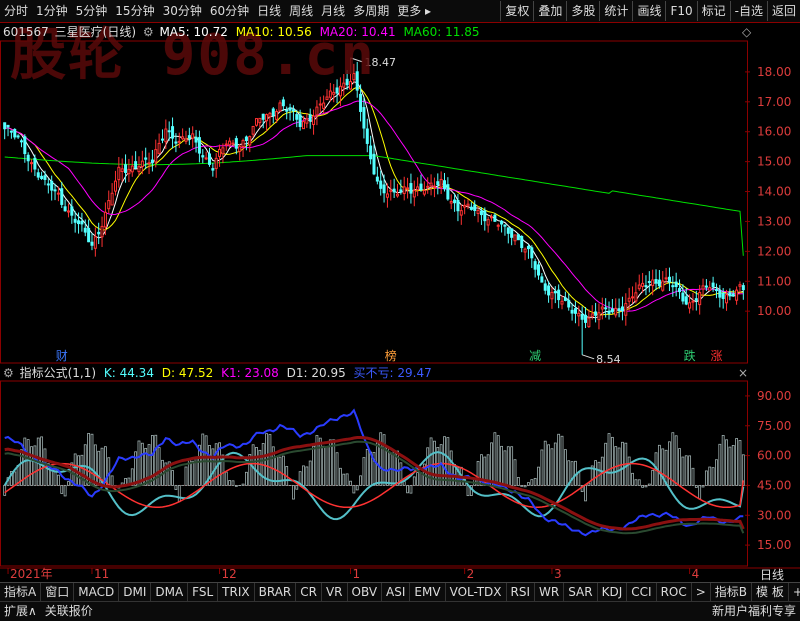 This screenshot has width=800, height=621. What do you see at coordinates (274, 32) in the screenshot?
I see `ma10-label: MA10: 10.56` at bounding box center [274, 32].